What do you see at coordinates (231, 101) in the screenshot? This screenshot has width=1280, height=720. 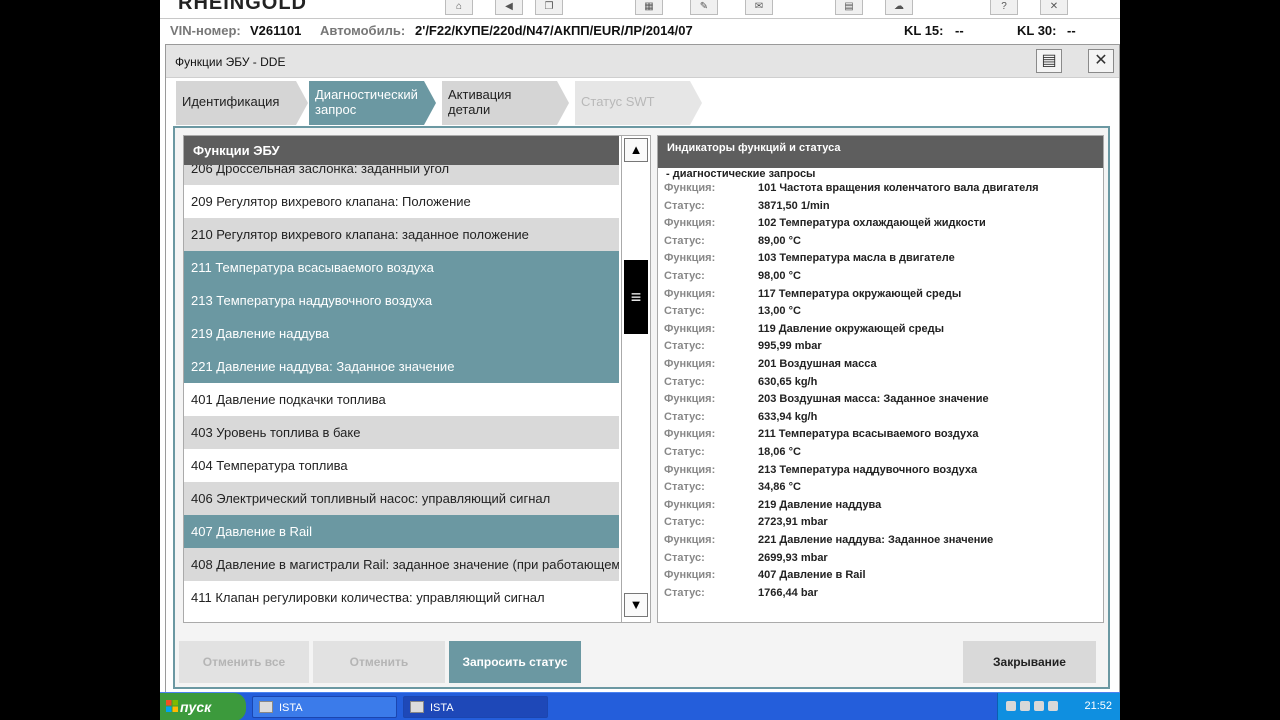 I see `tab-label: Идентификация` at bounding box center [231, 101].